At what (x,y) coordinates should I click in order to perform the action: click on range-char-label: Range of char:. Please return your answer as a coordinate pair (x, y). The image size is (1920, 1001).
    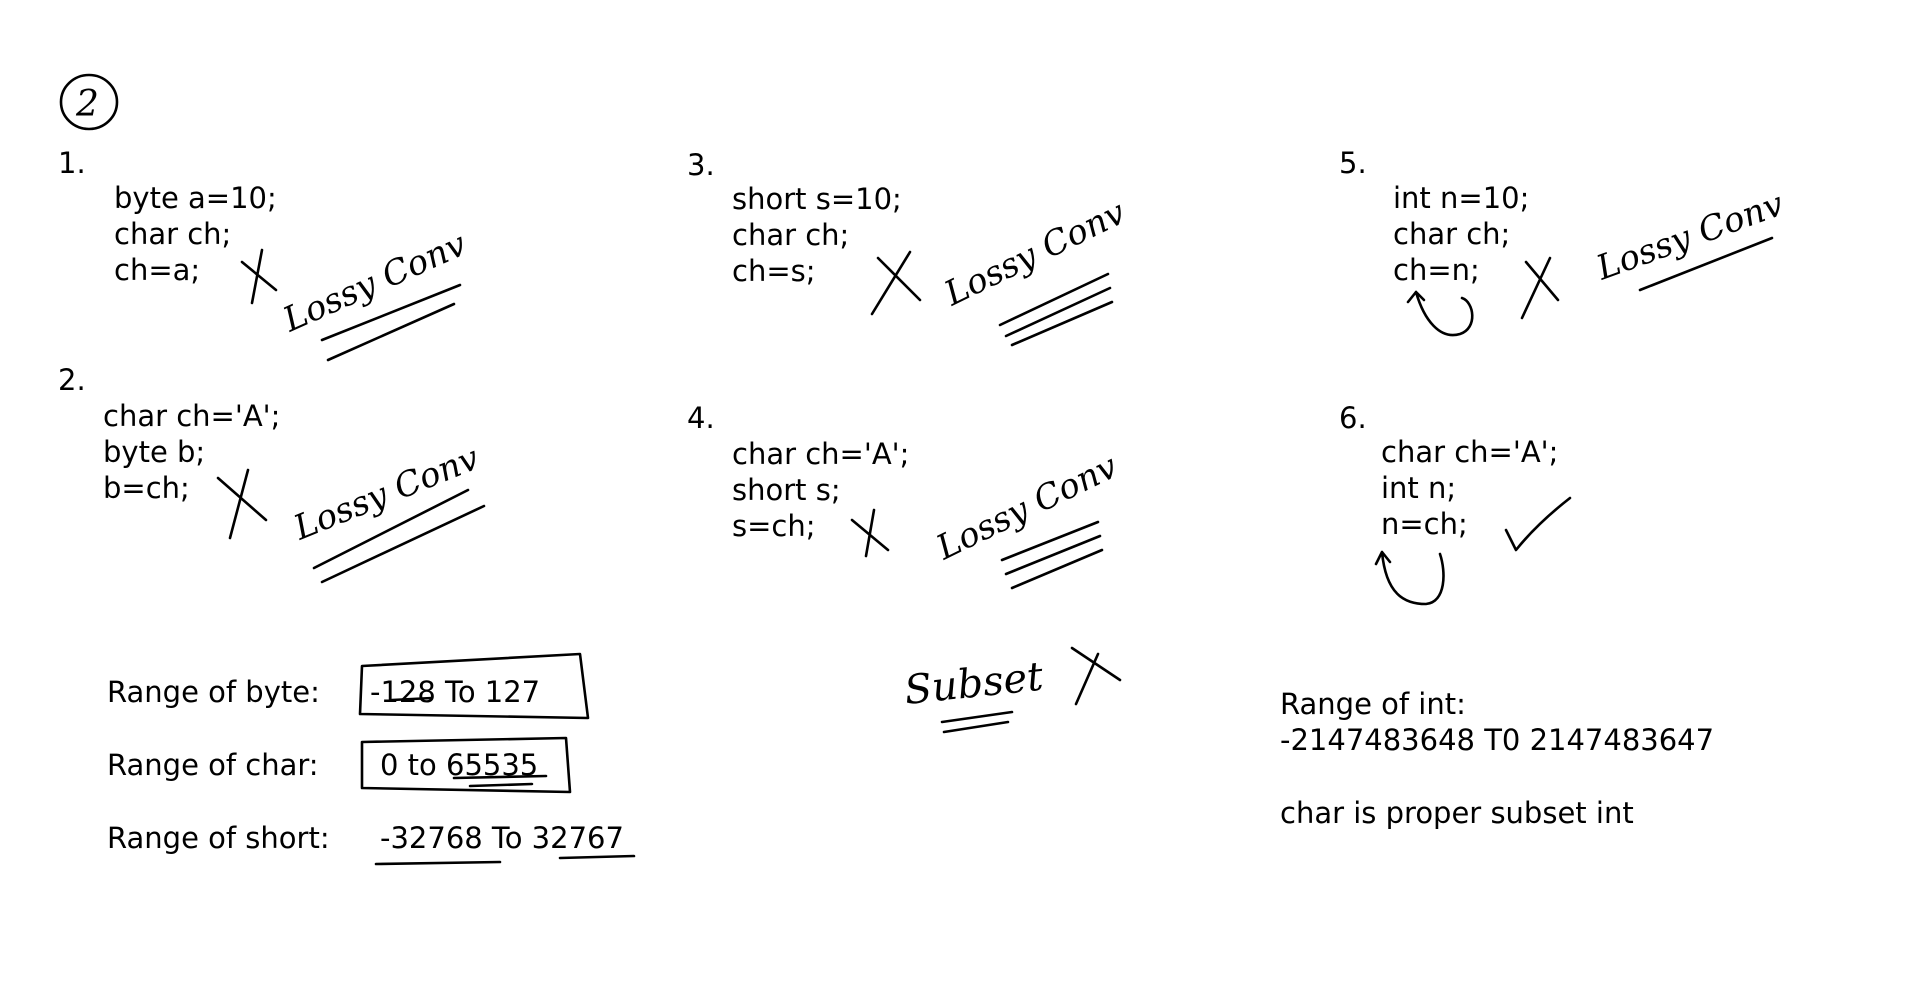
    Looking at the image, I should click on (213, 765).